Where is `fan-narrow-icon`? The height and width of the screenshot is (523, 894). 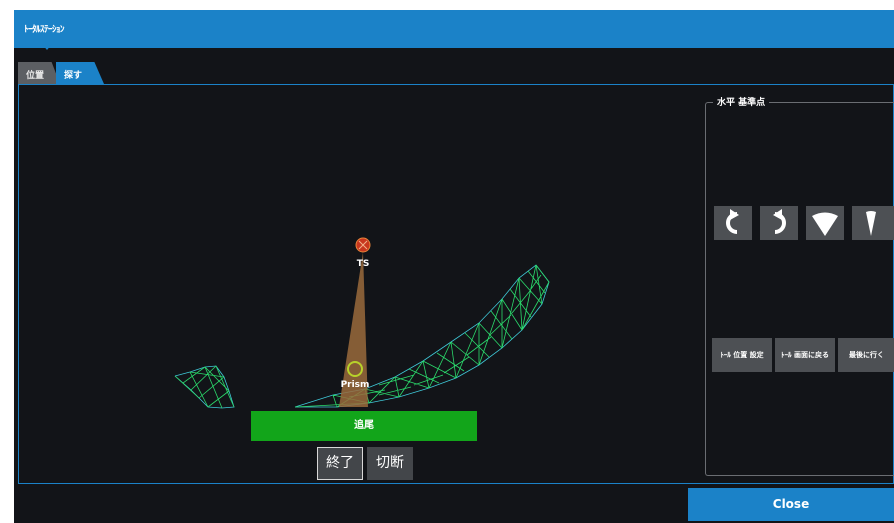
fan-narrow-icon is located at coordinates (871, 223).